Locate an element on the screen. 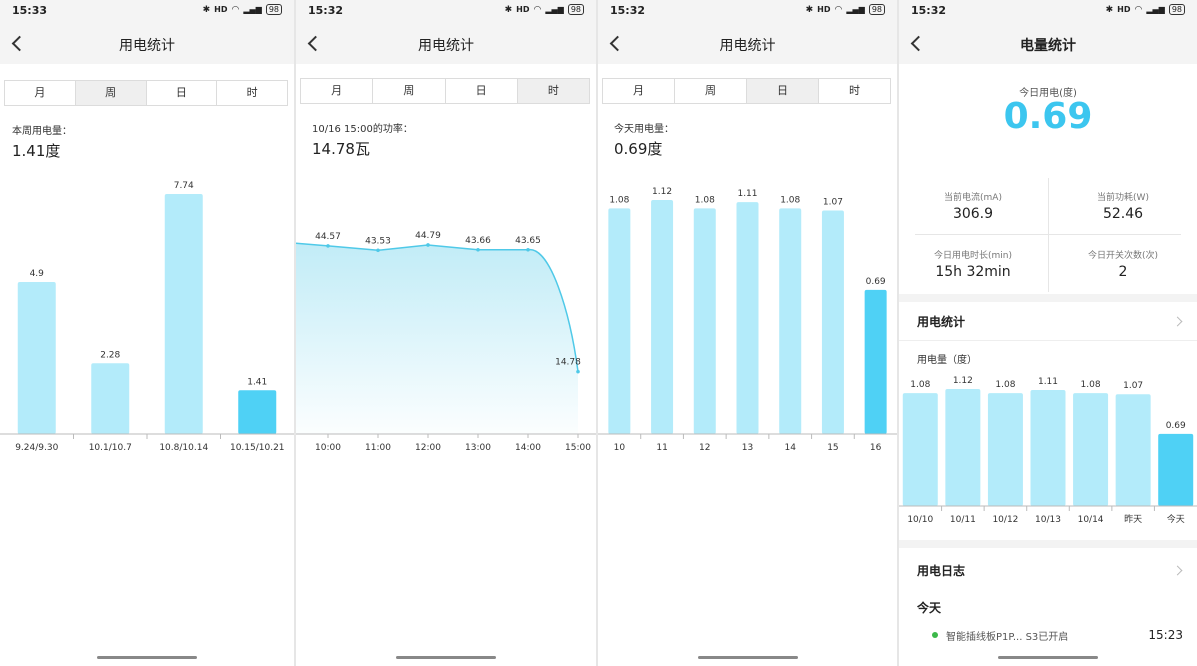 Image resolution: width=1197 pixels, height=666 pixels. status-time: 15:33 is located at coordinates (30, 10).